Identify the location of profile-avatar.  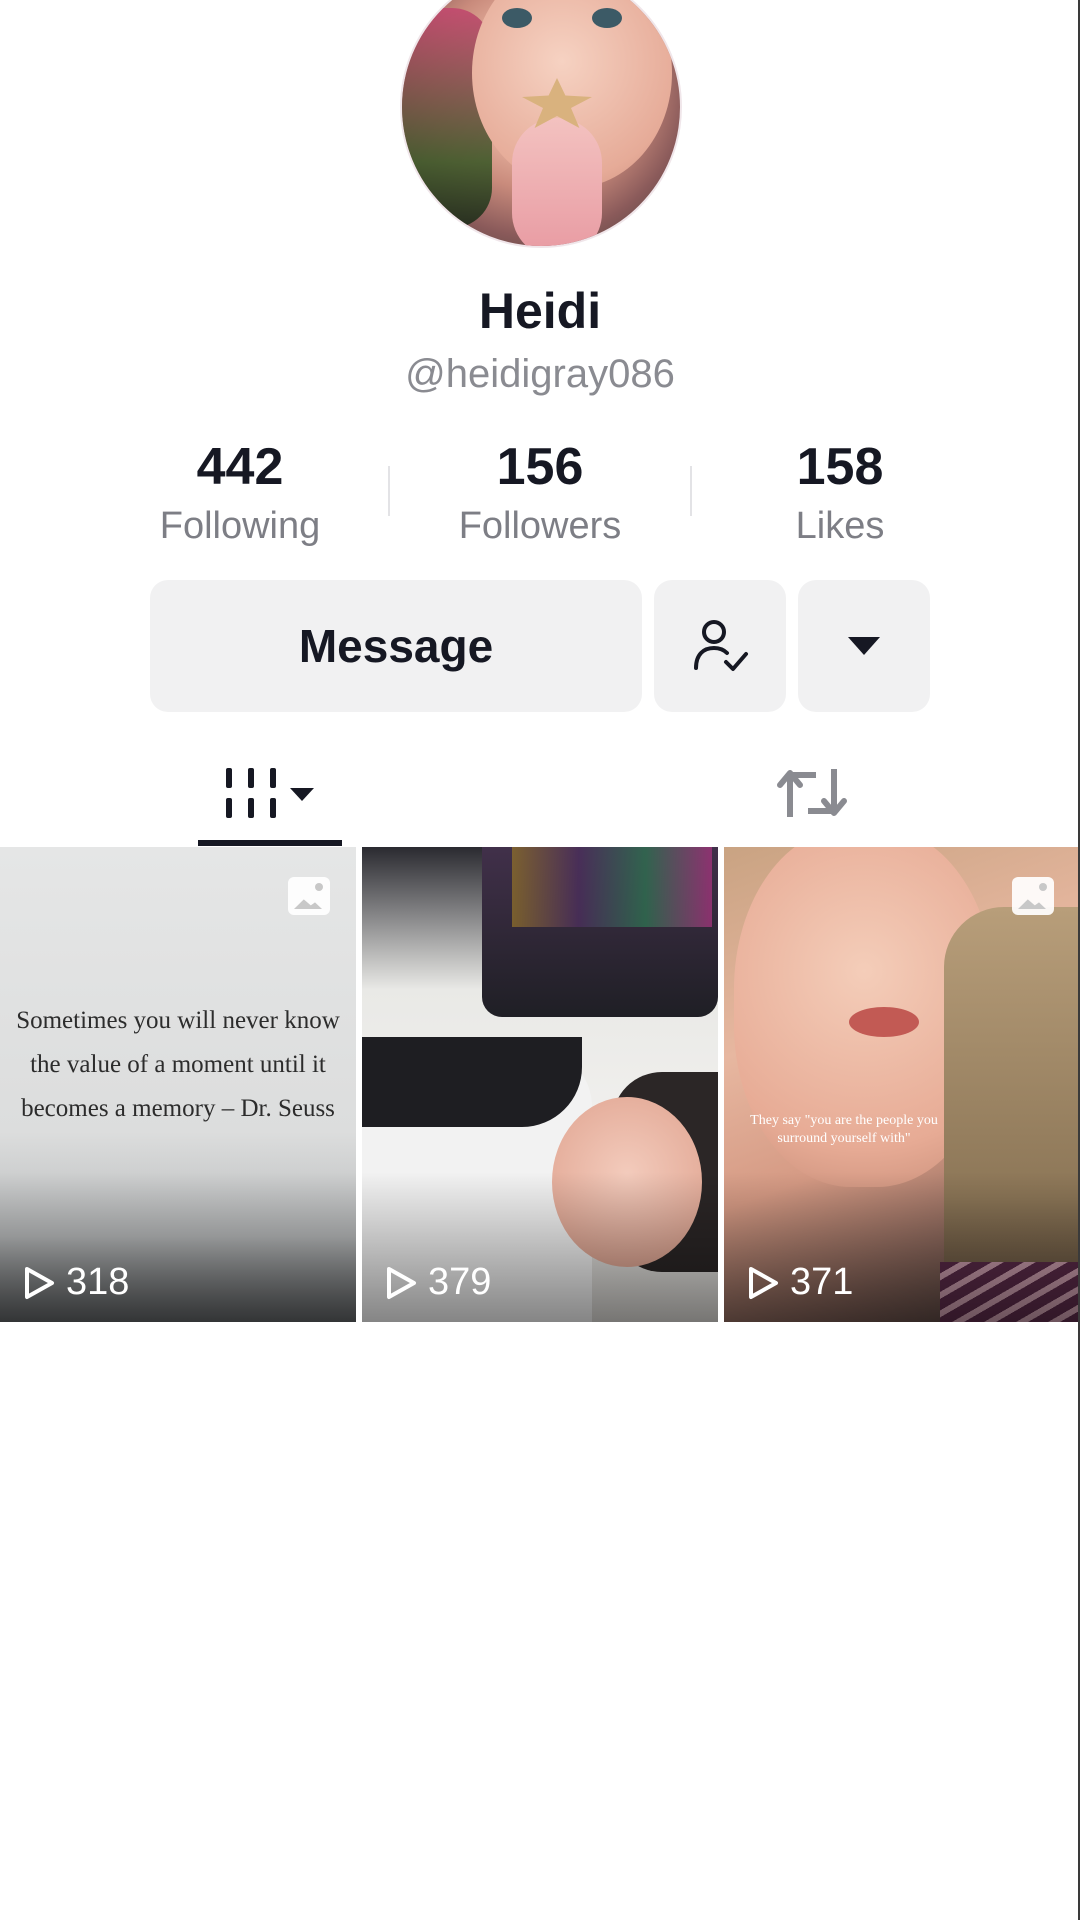
(541, 124).